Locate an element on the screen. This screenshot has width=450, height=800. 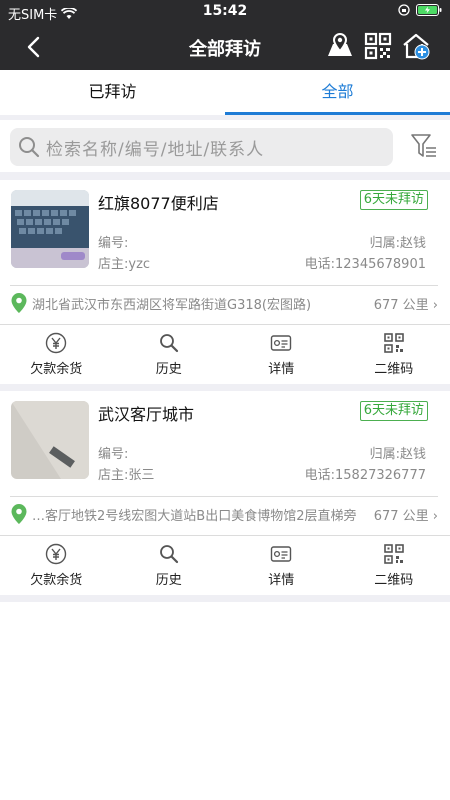
address-row: 湖北省武汉市东西湖区将军路街道G318(宏图路) 677 公里 › is located at coordinates (225, 303).